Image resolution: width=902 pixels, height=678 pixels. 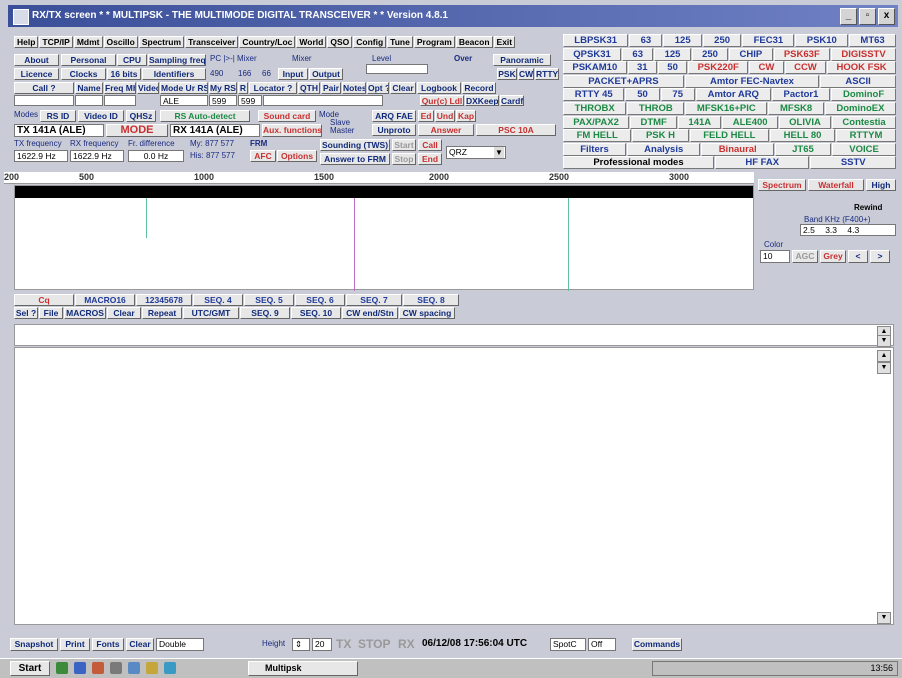 What do you see at coordinates (722, 40) in the screenshot?
I see `mode-button-250: 250` at bounding box center [722, 40].